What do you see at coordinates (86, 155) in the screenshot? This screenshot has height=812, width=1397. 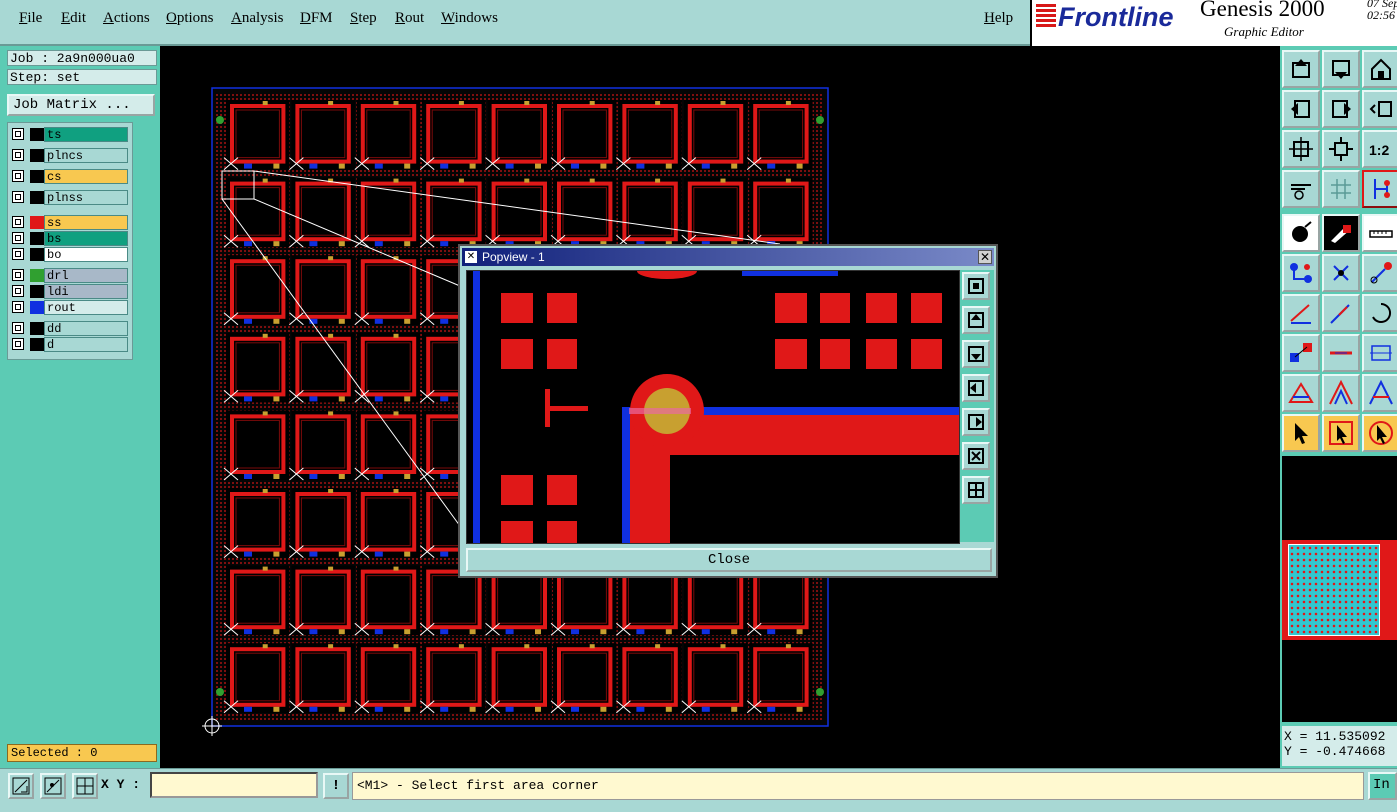 I see `layer-name: plncs` at bounding box center [86, 155].